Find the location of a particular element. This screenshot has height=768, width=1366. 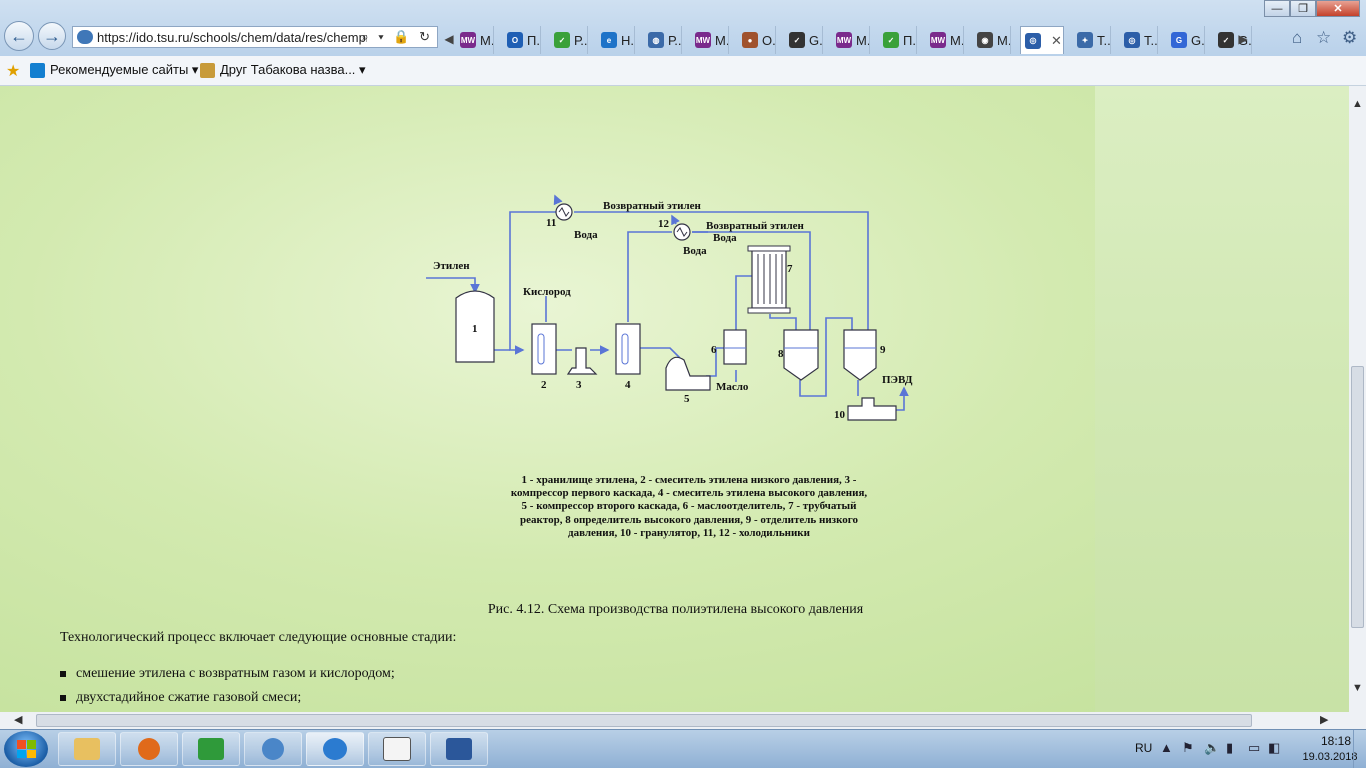

num-9: 9 is located at coordinates (883, 350).